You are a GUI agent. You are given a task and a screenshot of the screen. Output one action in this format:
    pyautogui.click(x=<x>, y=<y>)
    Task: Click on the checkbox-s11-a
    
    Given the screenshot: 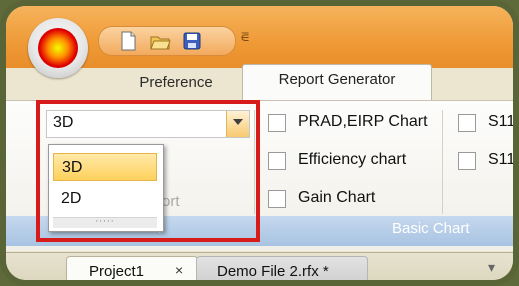 What is the action you would take?
    pyautogui.click(x=467, y=123)
    